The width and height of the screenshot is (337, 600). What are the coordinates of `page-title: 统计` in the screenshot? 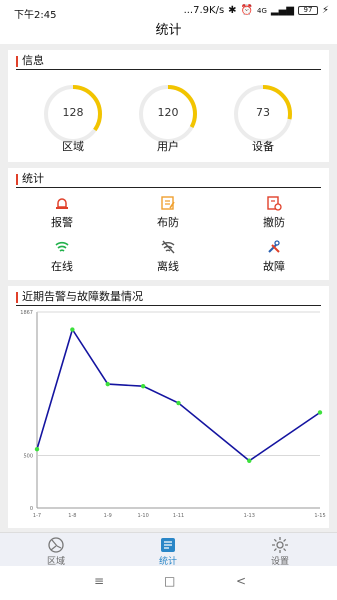 It's located at (168, 30).